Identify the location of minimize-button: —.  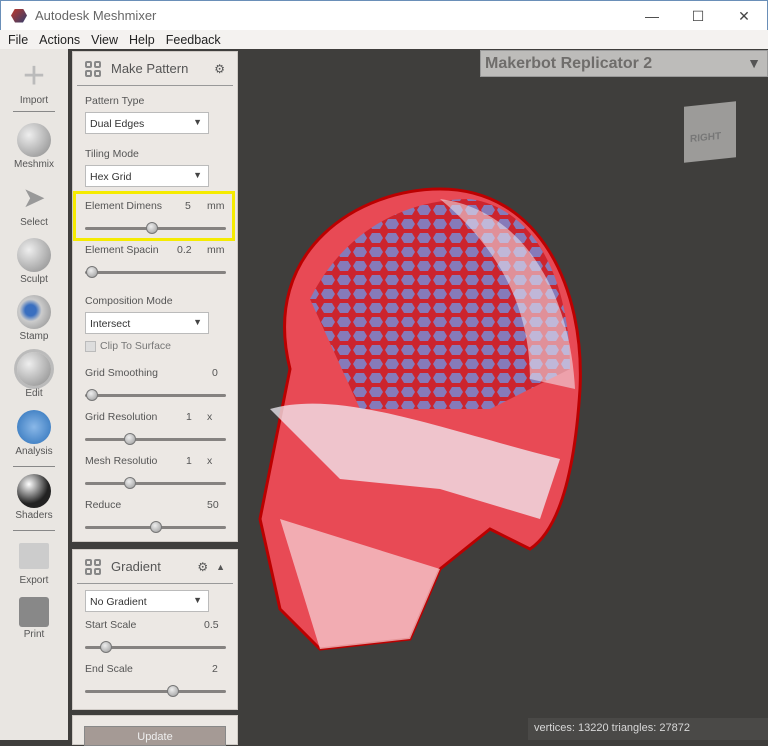
(652, 16).